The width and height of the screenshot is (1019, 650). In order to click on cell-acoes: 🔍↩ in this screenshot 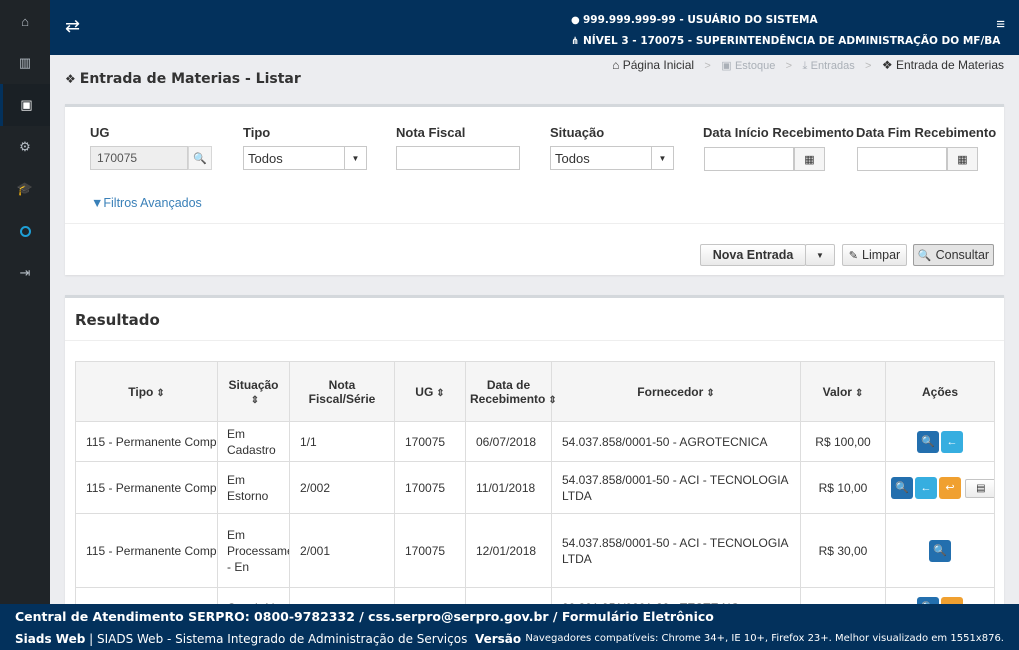, I will do `click(940, 595)`.